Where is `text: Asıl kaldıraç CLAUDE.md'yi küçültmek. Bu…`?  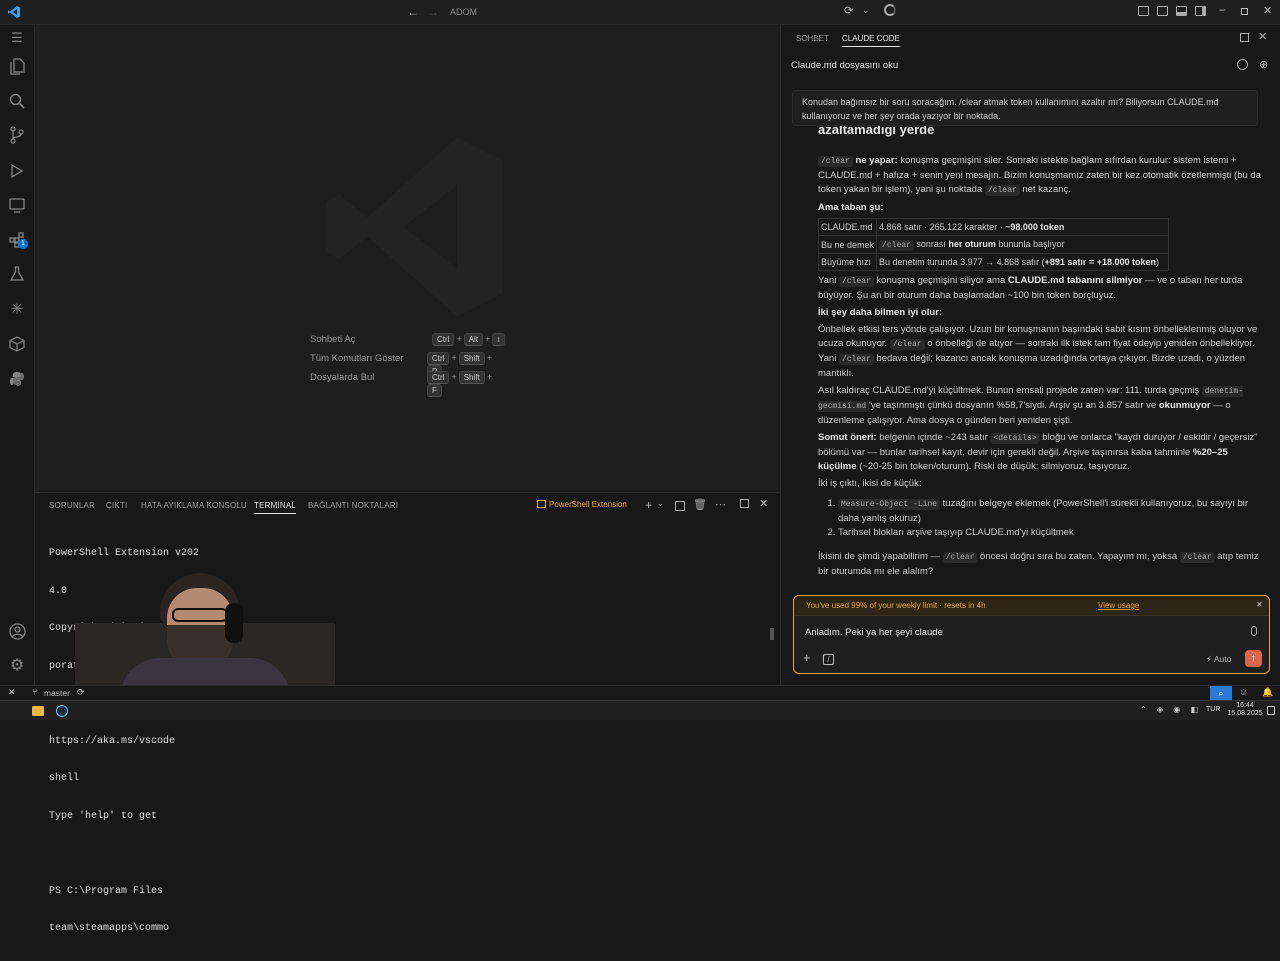 text: Asıl kaldıraç CLAUDE.md'yi küçültmek. Bu… is located at coordinates (1009, 390).